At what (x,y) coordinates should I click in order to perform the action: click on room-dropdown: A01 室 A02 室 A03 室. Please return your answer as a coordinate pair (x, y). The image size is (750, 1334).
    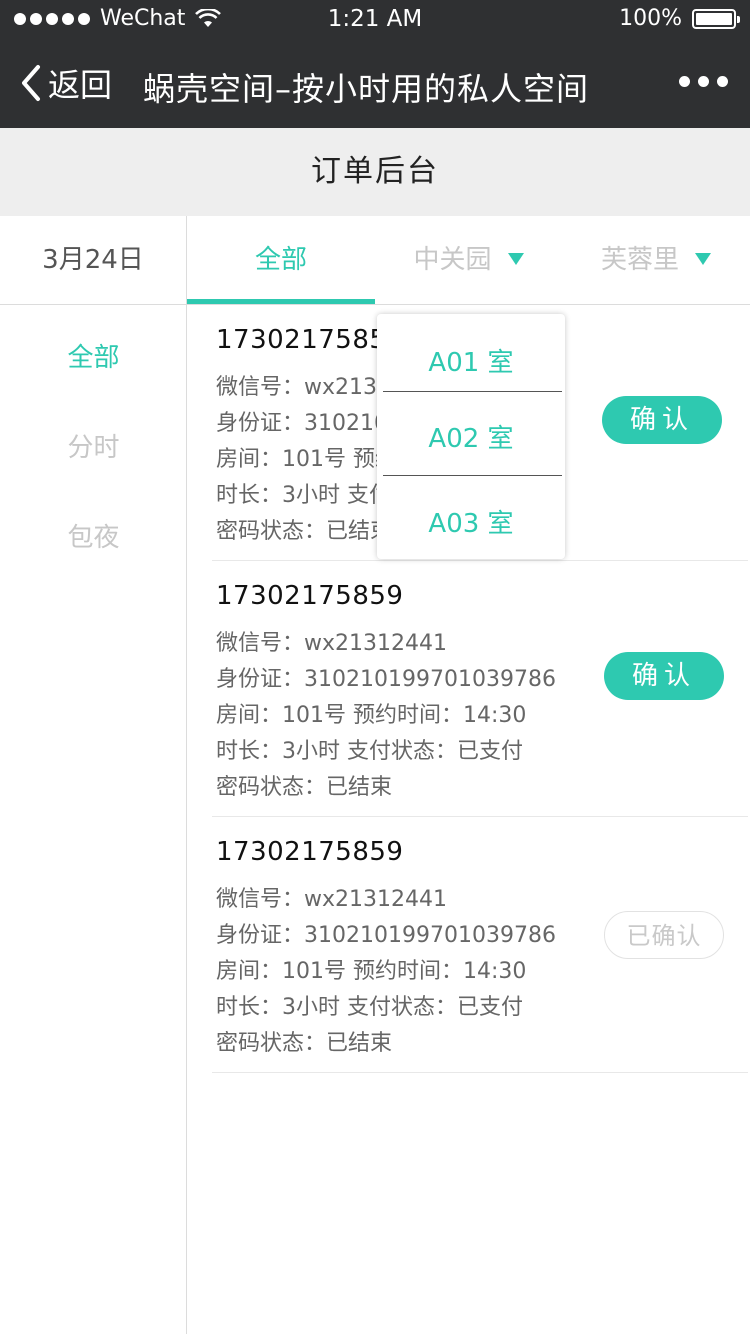
    Looking at the image, I should click on (471, 436).